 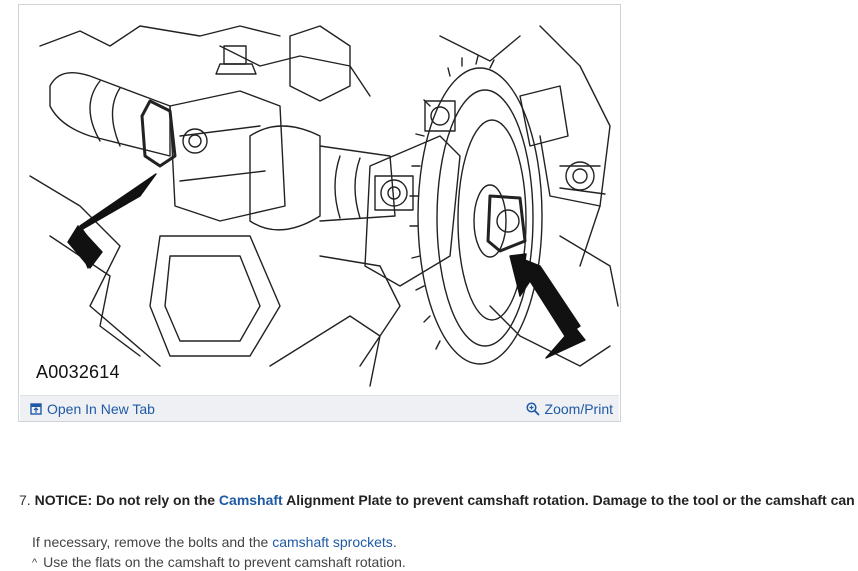 I want to click on zoom-magnifier-icon, so click(x=532, y=409).